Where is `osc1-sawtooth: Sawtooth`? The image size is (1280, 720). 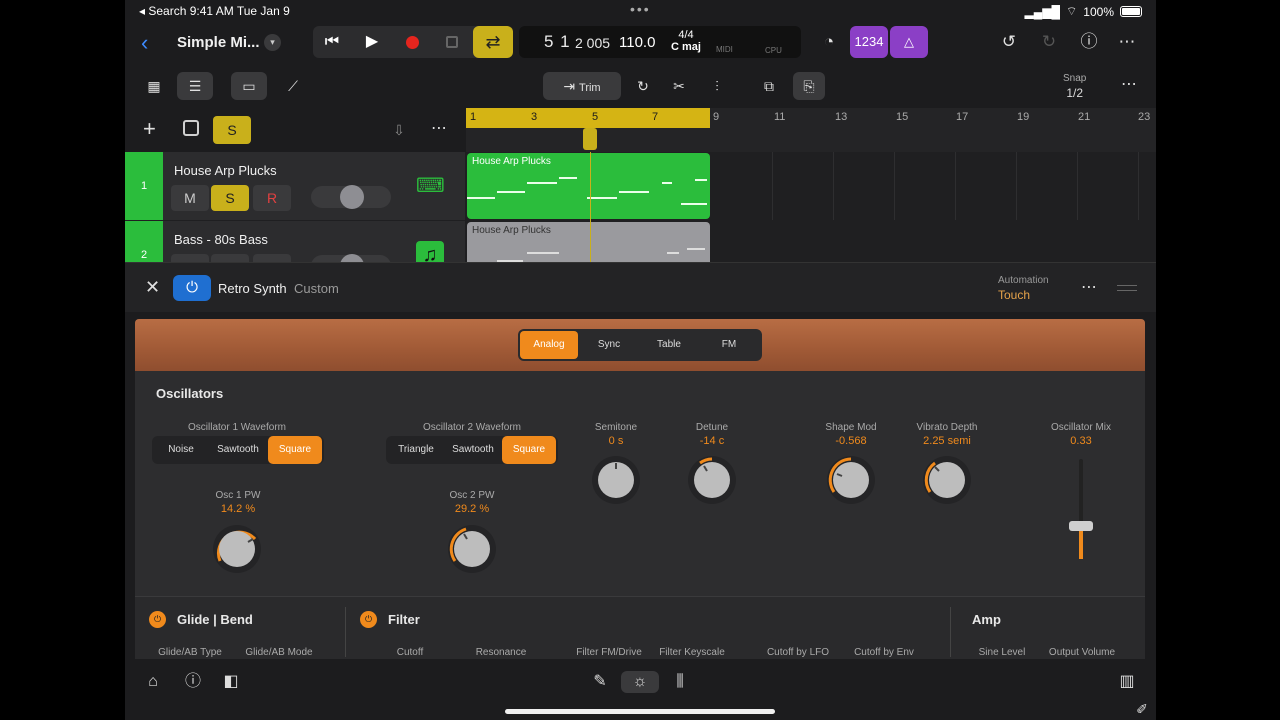 osc1-sawtooth: Sawtooth is located at coordinates (238, 450).